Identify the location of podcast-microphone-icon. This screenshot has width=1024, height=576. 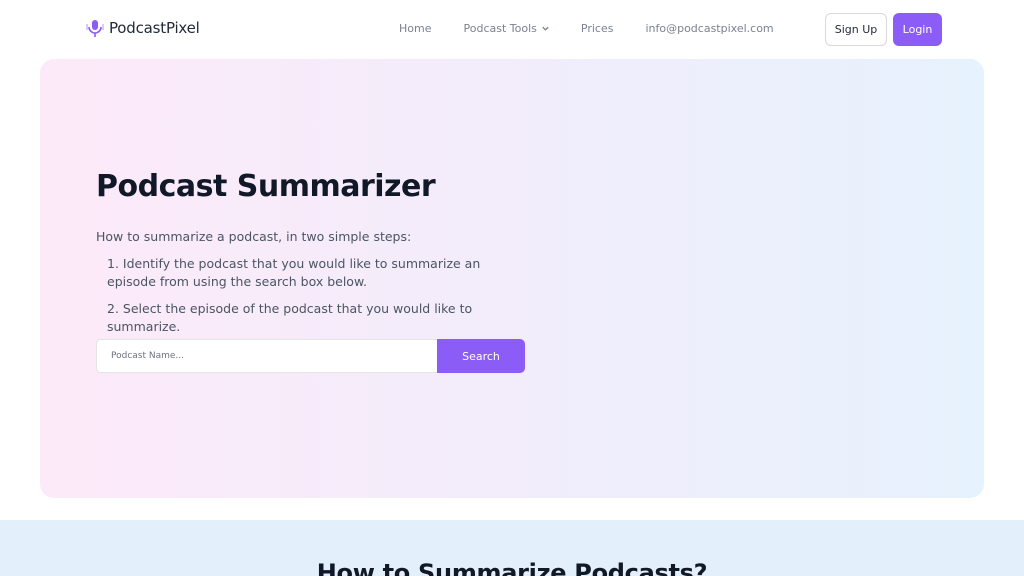
(95, 28).